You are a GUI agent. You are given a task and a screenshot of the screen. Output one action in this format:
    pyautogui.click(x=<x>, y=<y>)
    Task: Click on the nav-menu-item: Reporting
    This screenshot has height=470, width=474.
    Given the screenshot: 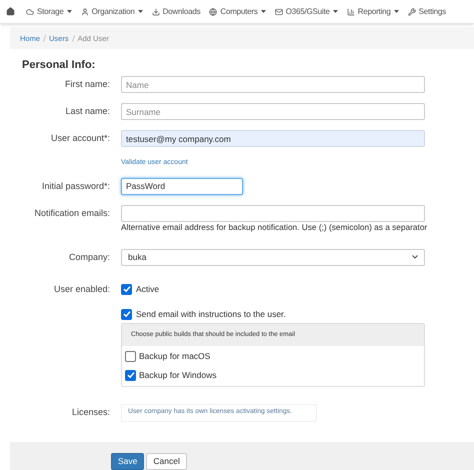 What is the action you would take?
    pyautogui.click(x=372, y=11)
    